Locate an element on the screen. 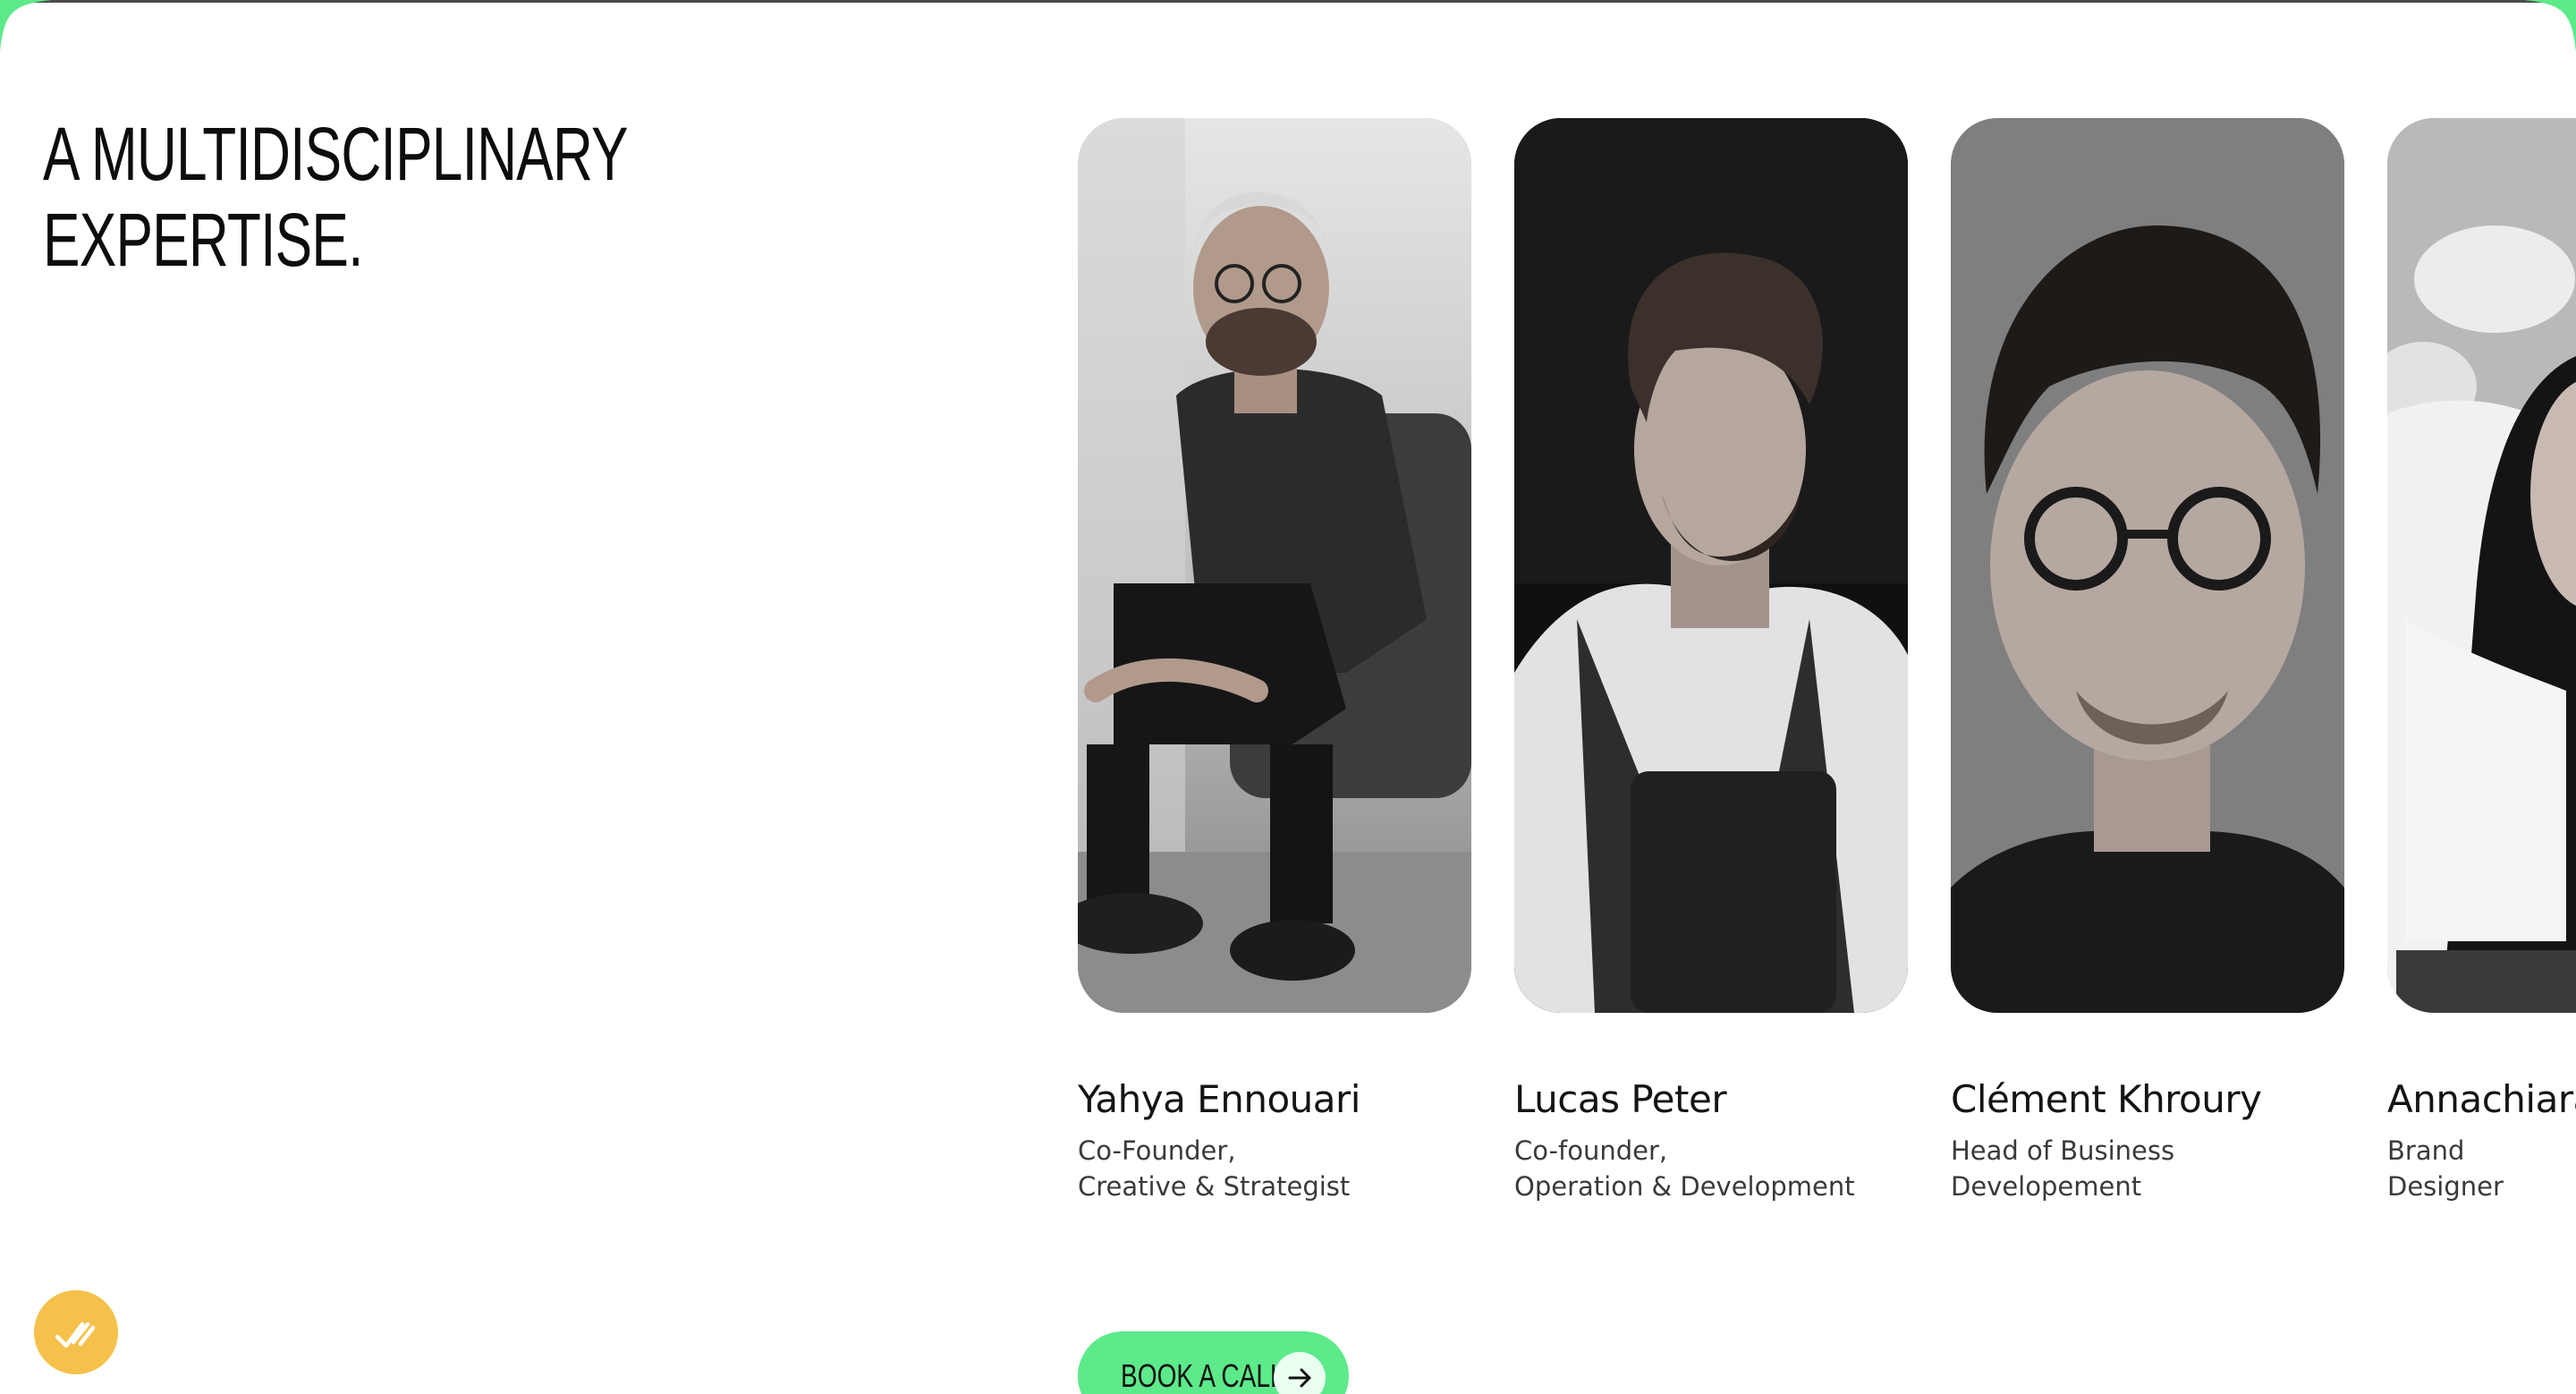  team-member-name: Yahya Ennouari is located at coordinates (1219, 1099).